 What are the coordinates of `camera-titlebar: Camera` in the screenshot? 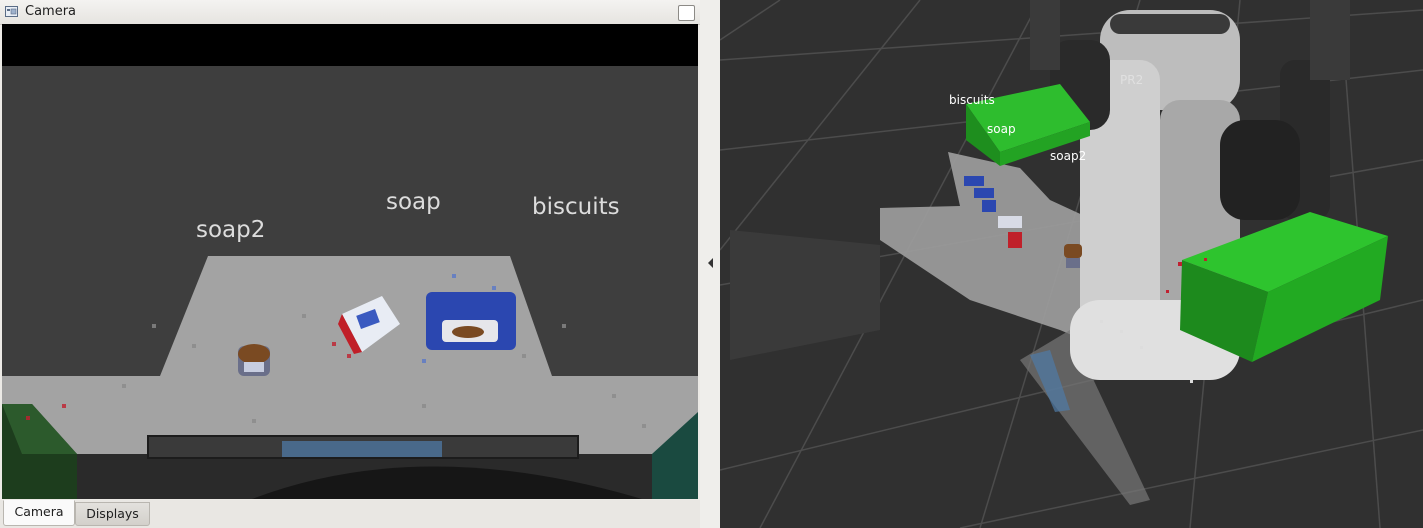 It's located at (350, 12).